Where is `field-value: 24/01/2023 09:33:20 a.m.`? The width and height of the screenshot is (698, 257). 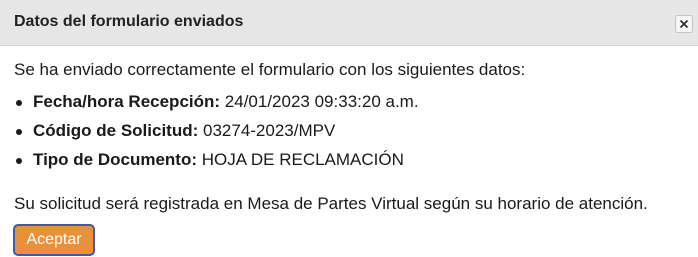
field-value: 24/01/2023 09:33:20 a.m. is located at coordinates (321, 101).